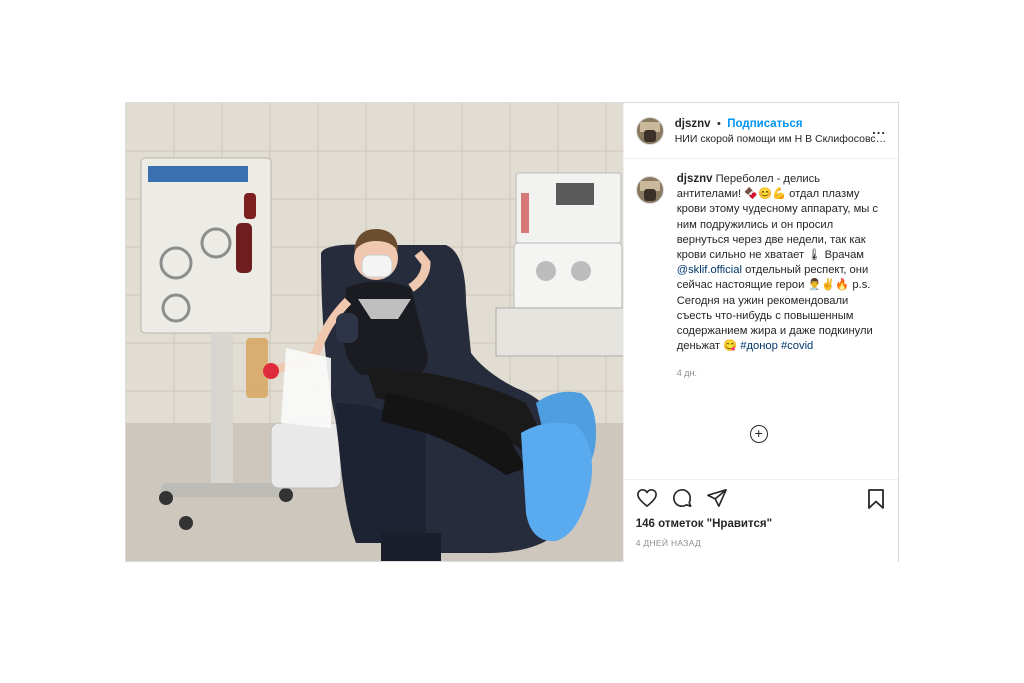  Describe the element at coordinates (764, 124) in the screenshot. I see `follow-button: Подписаться` at that location.